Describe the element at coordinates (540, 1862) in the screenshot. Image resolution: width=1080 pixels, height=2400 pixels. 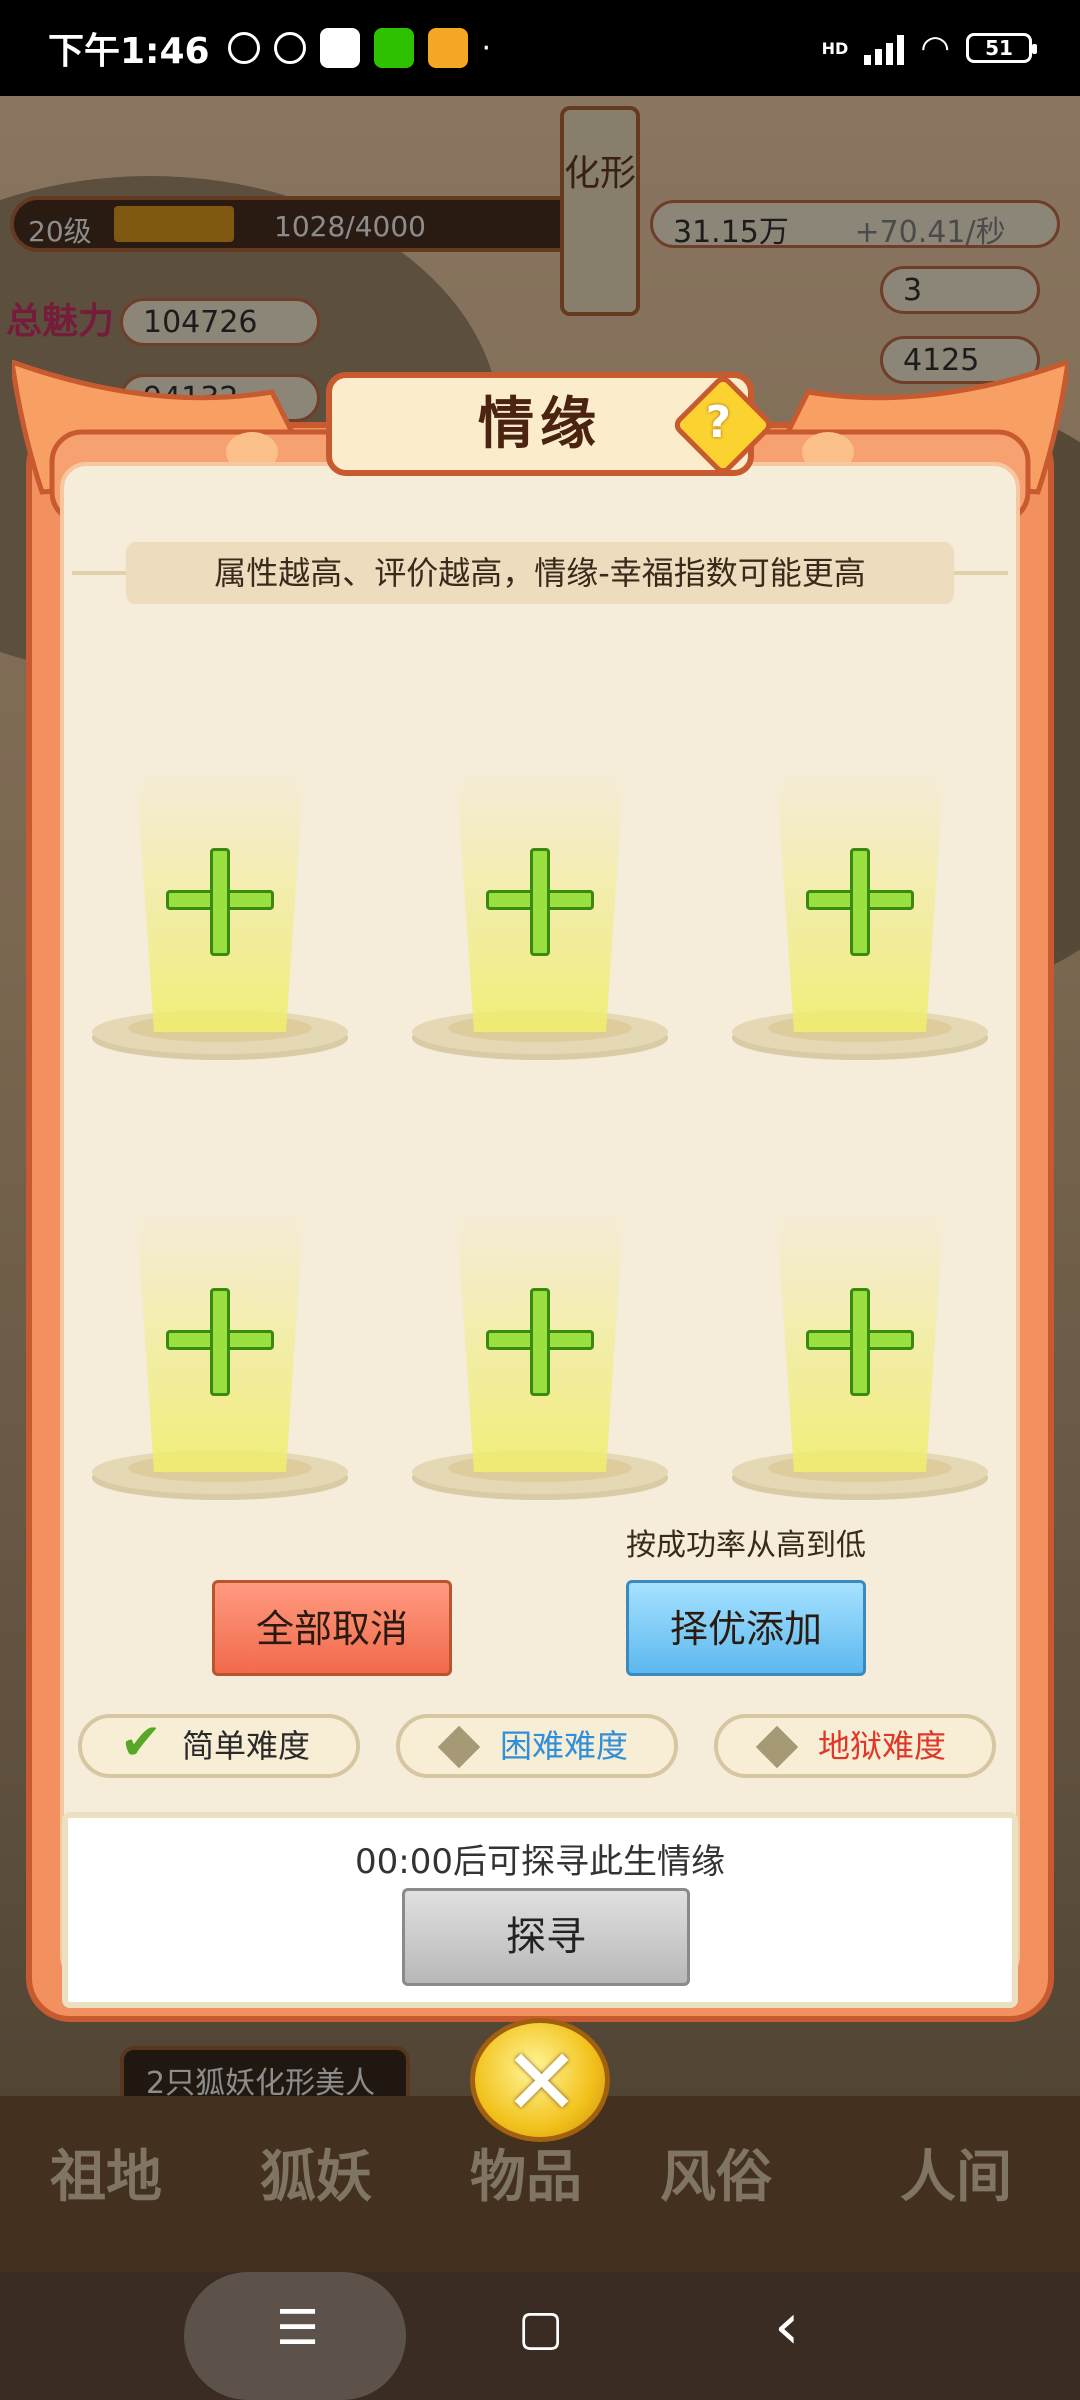
I see `countdown-text: 00:00后可探寻此生情缘` at that location.